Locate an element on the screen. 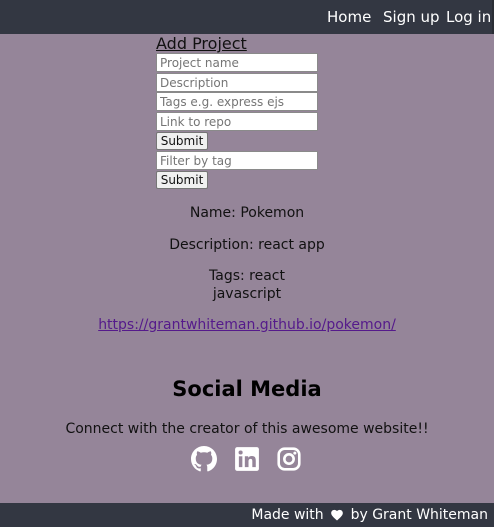 This screenshot has width=494, height=527. linkedin-icon is located at coordinates (247, 459).